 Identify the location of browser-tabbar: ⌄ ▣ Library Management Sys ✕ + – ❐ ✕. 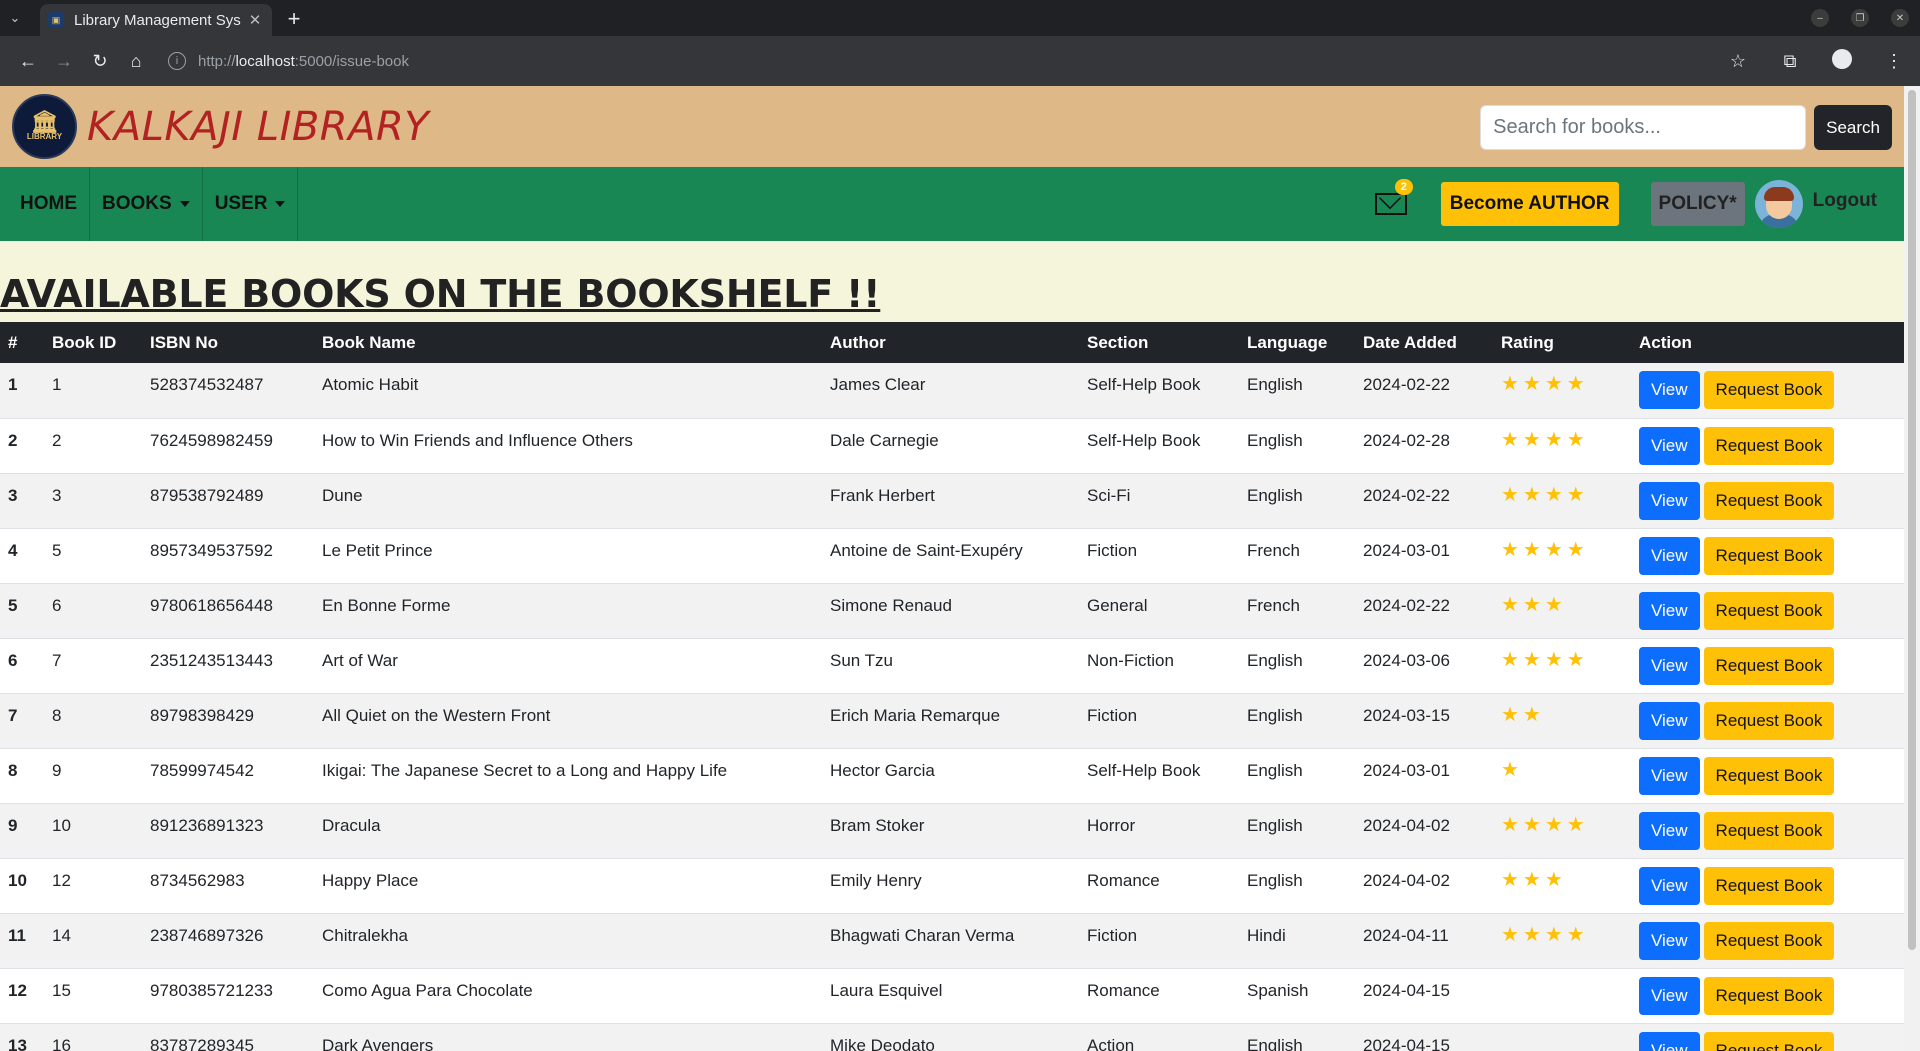
(960, 18).